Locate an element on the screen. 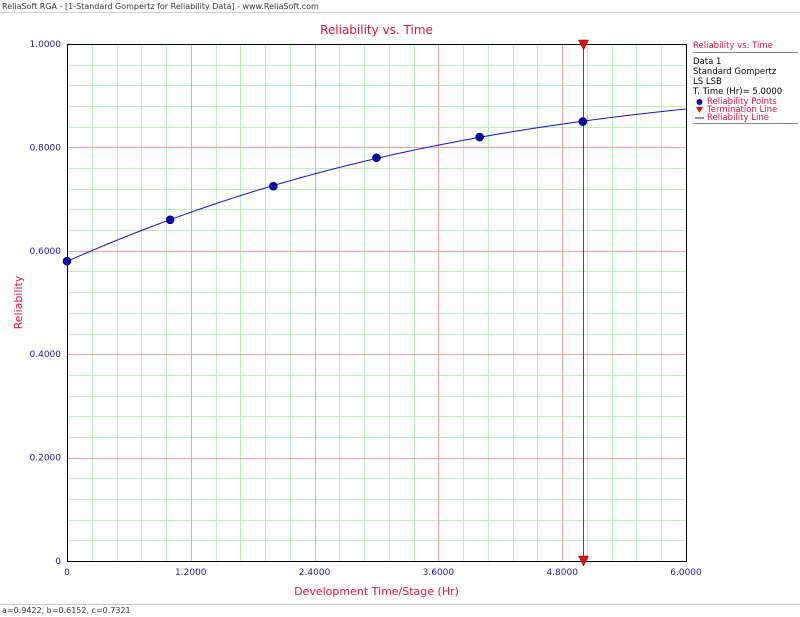  legend-info-data-name: Data 1 is located at coordinates (707, 62).